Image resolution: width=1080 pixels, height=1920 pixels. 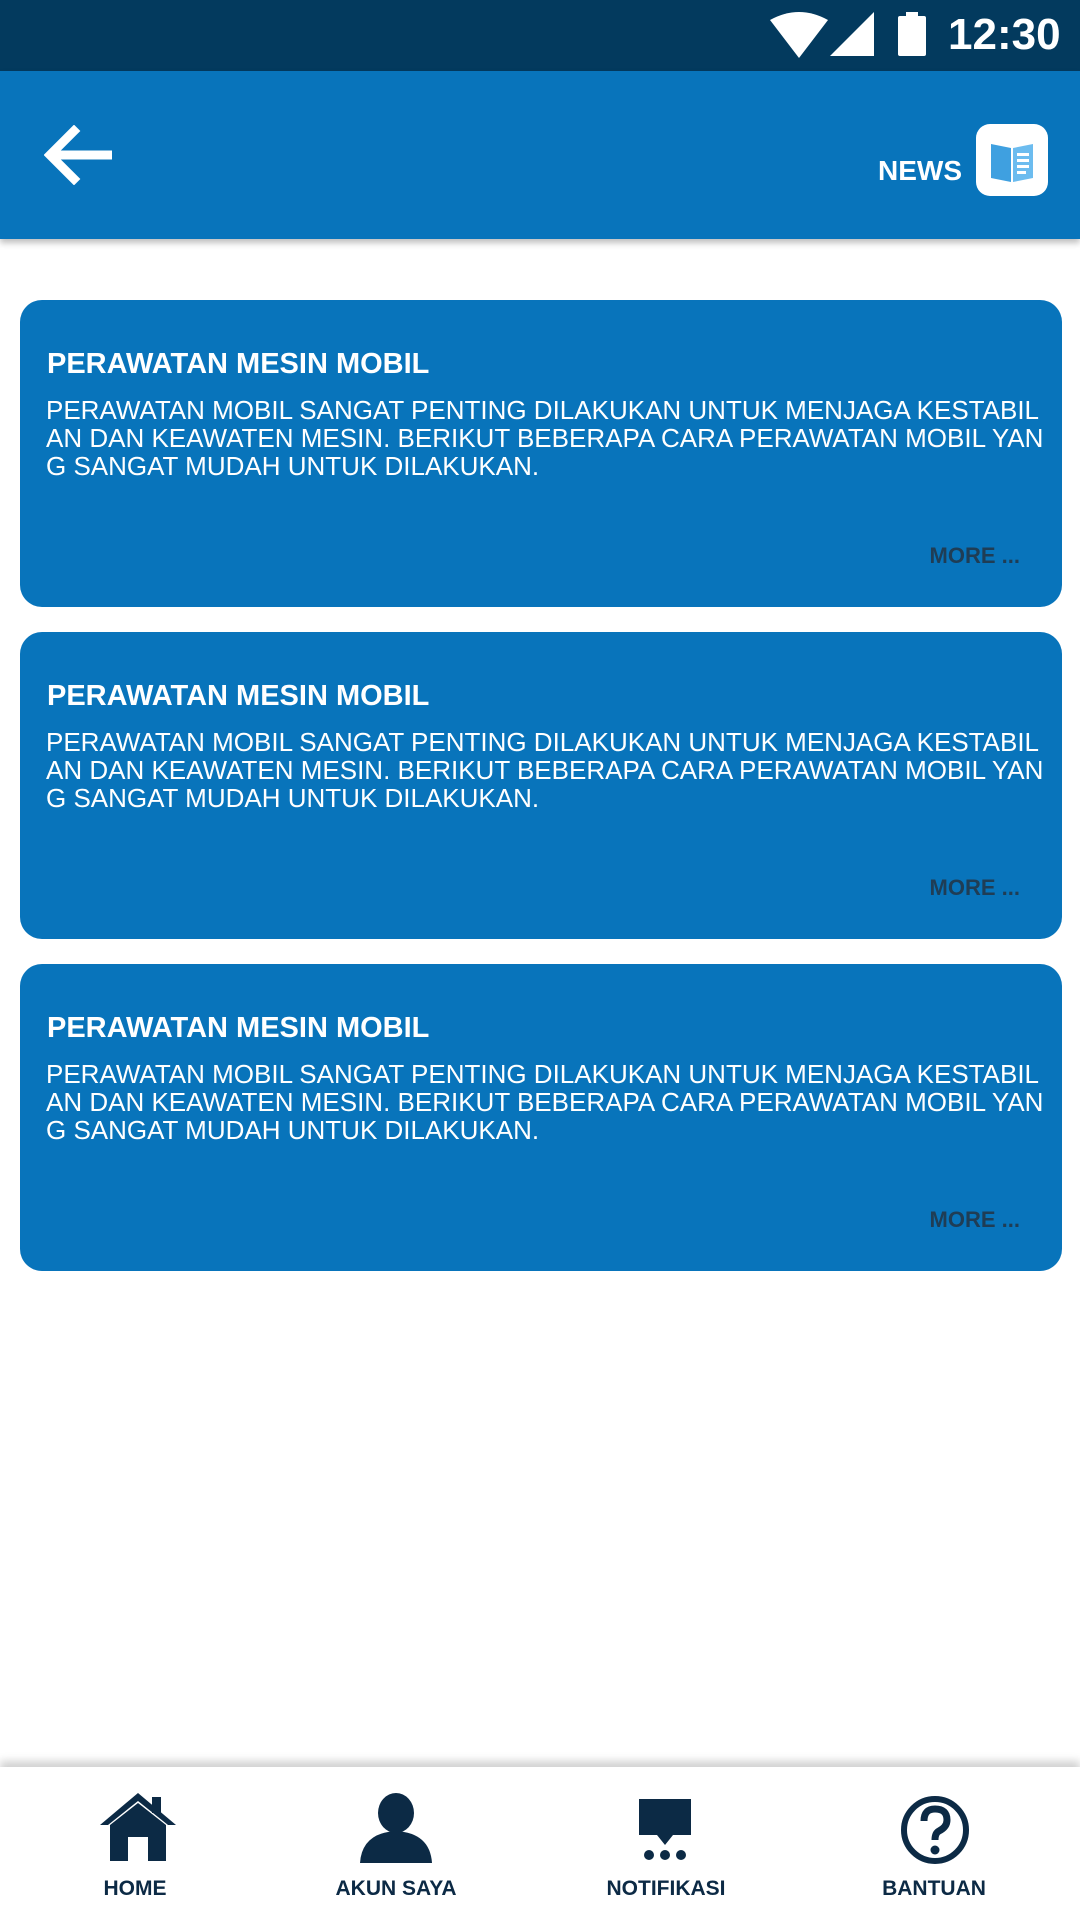 What do you see at coordinates (396, 1888) in the screenshot?
I see `nav-label-akun-saya: AKUN SAYA` at bounding box center [396, 1888].